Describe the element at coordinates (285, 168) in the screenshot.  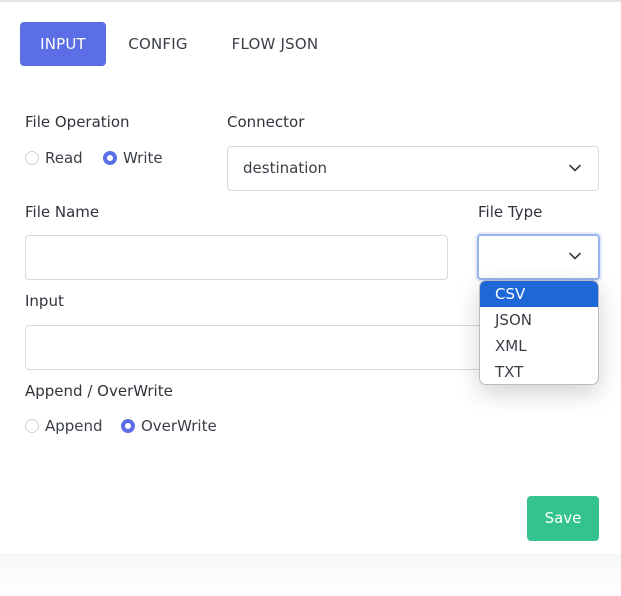
I see `connector-value: destination` at that location.